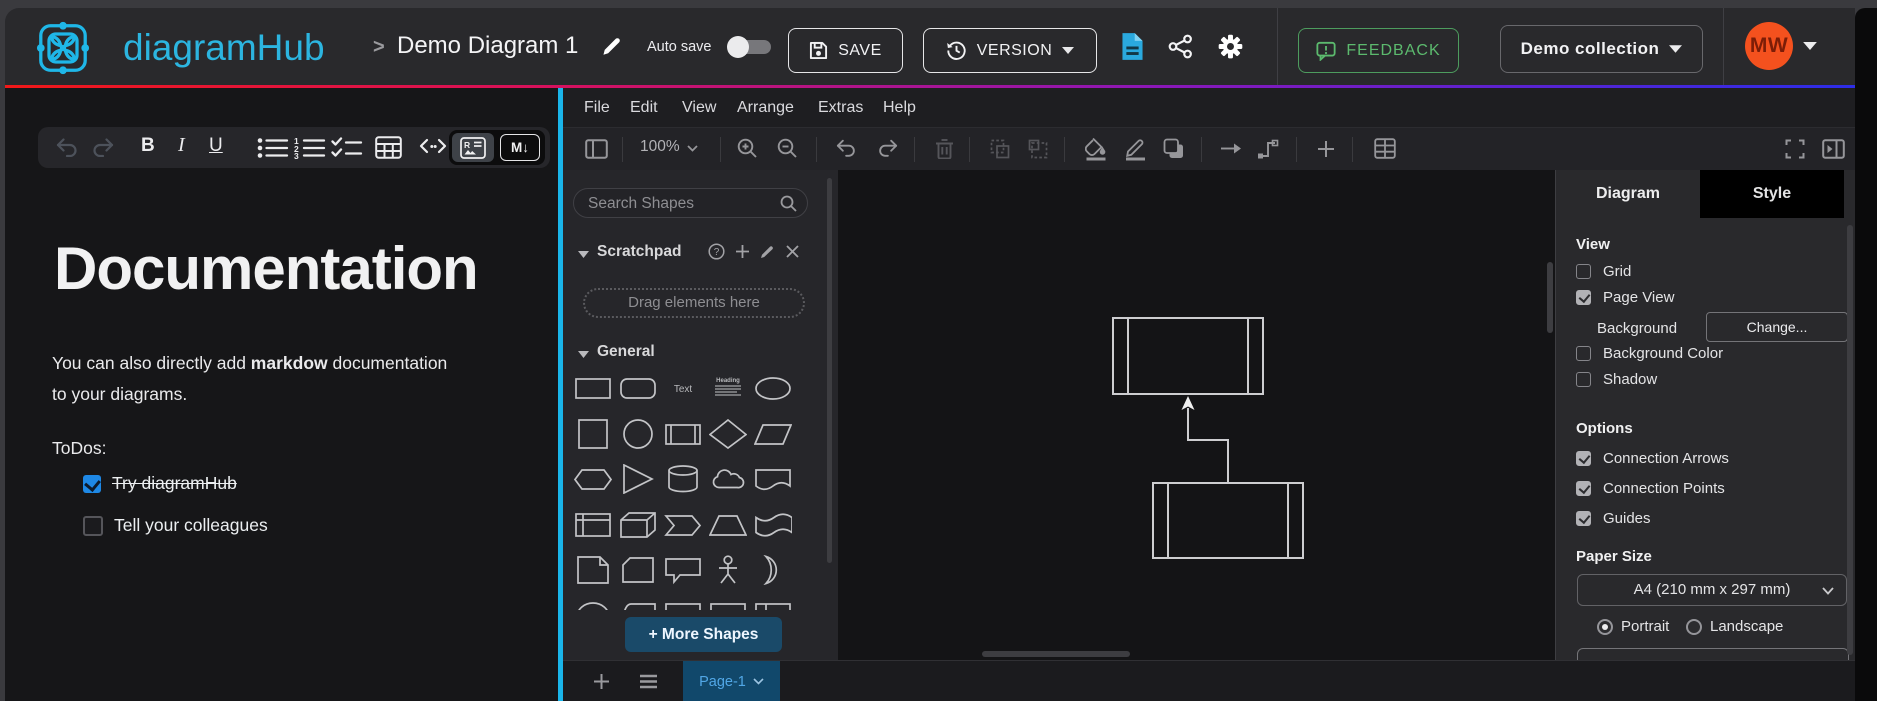 This screenshot has width=1877, height=701. What do you see at coordinates (1174, 149) in the screenshot?
I see `shadow-icon` at bounding box center [1174, 149].